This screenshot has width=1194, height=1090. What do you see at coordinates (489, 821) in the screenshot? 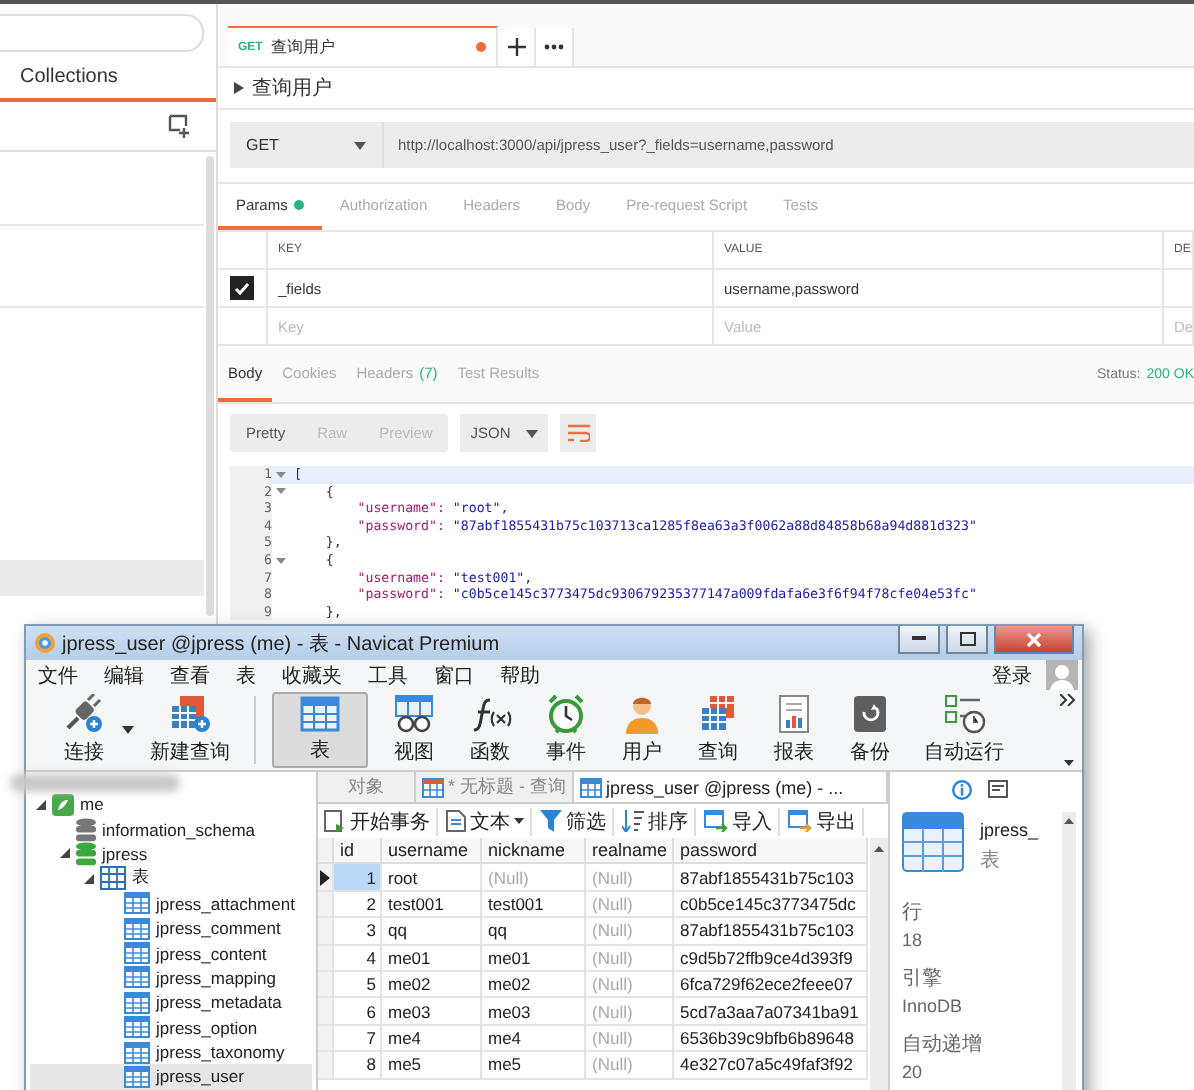
I see `grid-toolbar-button: 文本` at bounding box center [489, 821].